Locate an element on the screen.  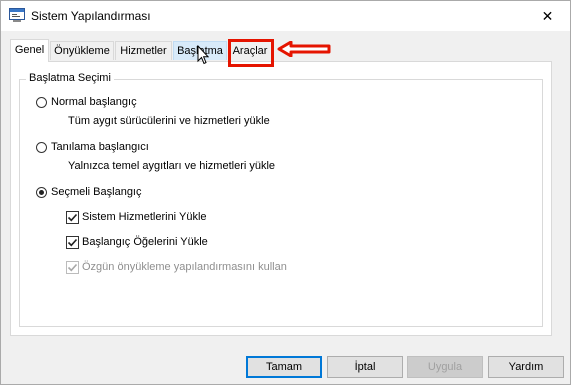
msconfig-icon is located at coordinates (17, 15).